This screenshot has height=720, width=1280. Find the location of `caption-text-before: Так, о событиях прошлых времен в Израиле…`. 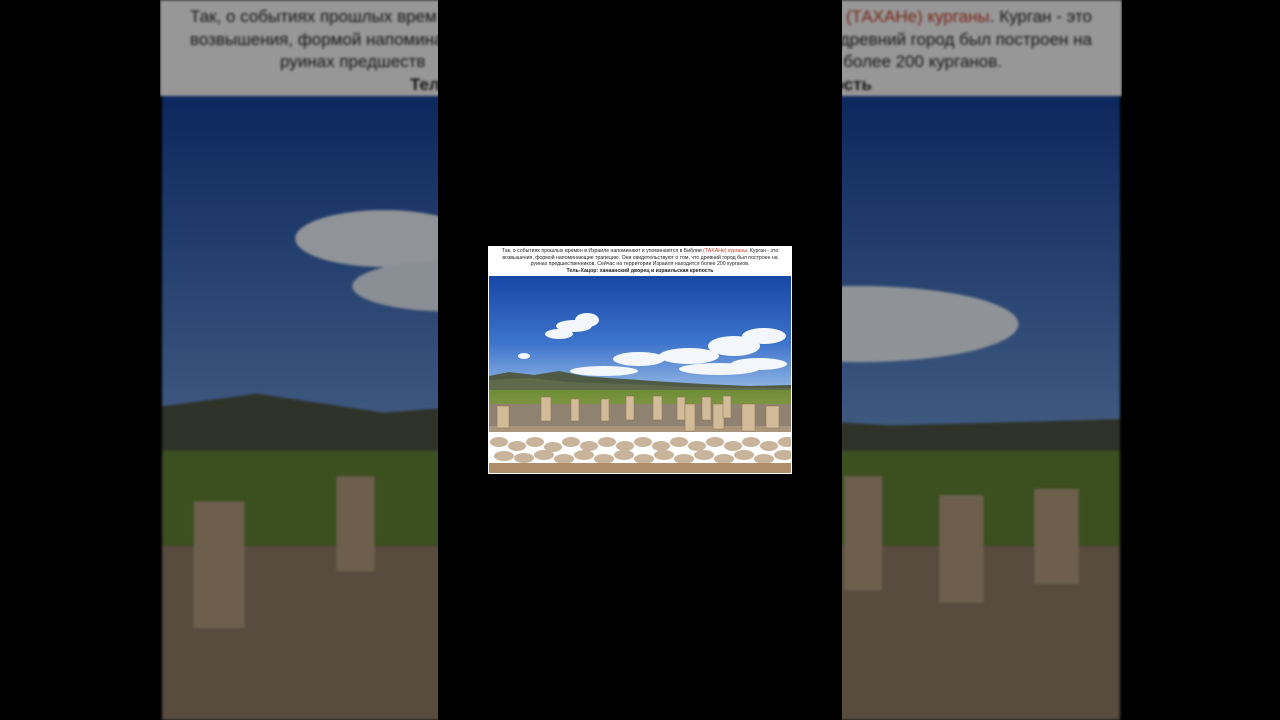

caption-text-before: Так, о событиях прошлых времен в Израиле… is located at coordinates (602, 251).